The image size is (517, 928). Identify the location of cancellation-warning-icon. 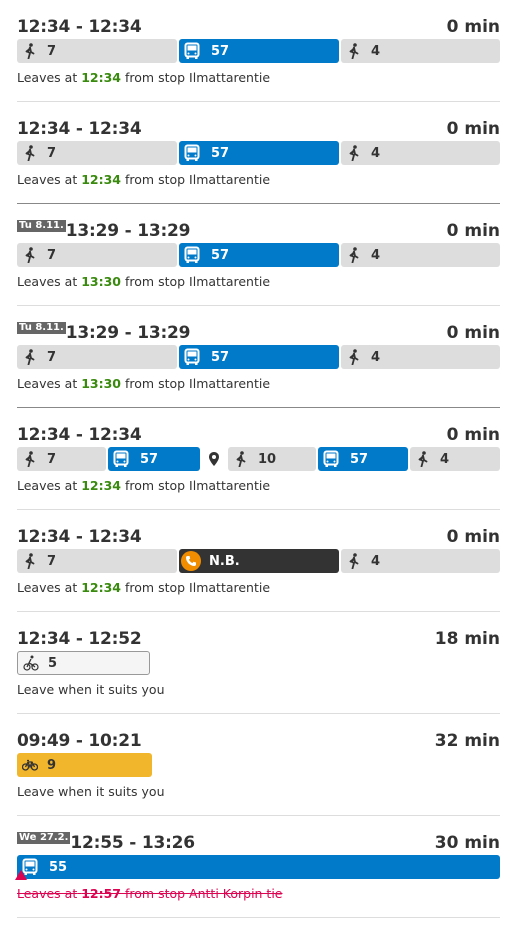
(21, 875).